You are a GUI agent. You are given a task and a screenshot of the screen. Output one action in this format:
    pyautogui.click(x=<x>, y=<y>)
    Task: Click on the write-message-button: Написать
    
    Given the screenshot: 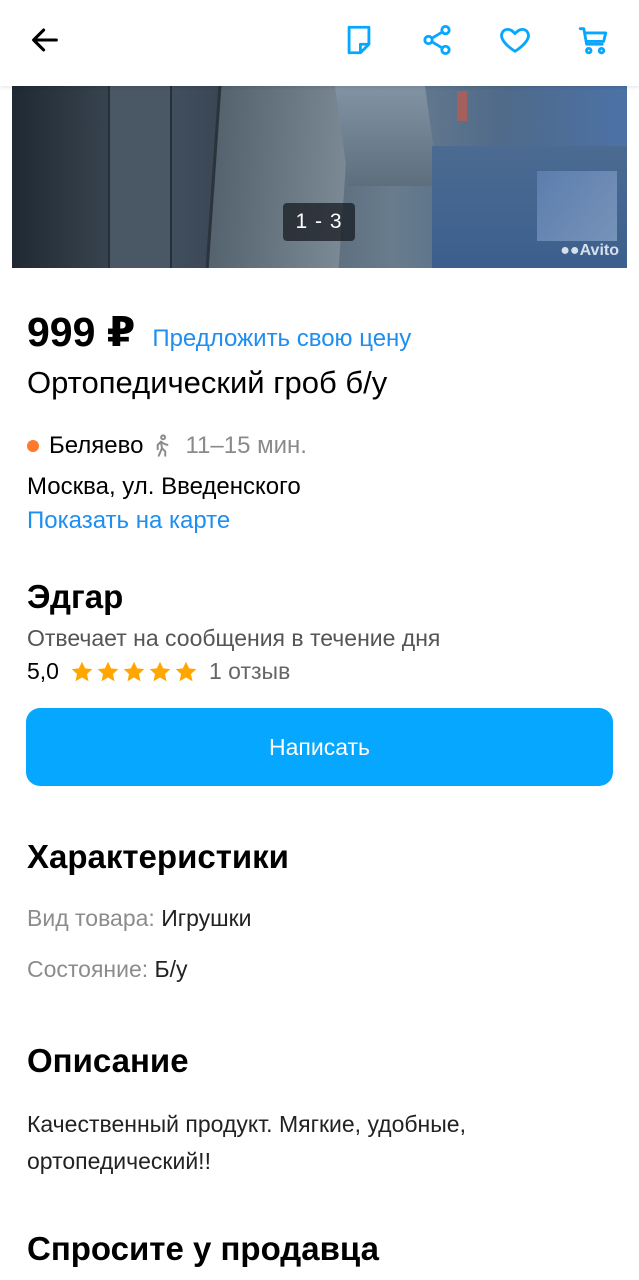 What is the action you would take?
    pyautogui.click(x=319, y=747)
    